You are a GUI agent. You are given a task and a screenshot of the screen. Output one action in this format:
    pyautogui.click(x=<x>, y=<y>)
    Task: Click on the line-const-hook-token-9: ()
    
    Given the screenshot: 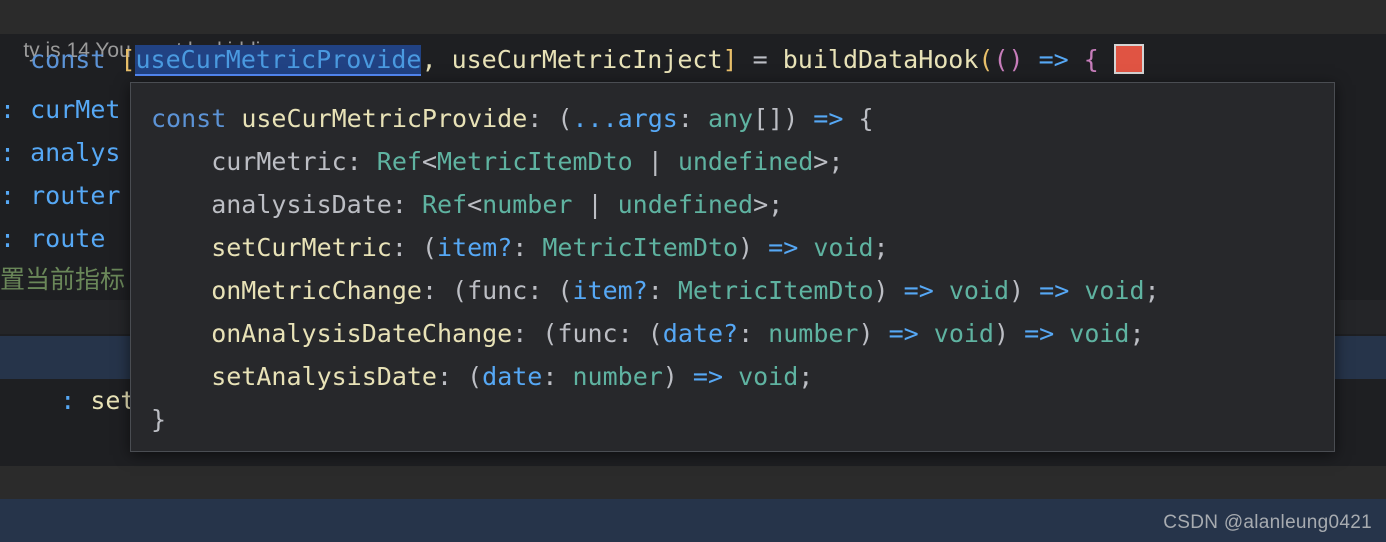 What is the action you would take?
    pyautogui.click(x=1008, y=59)
    